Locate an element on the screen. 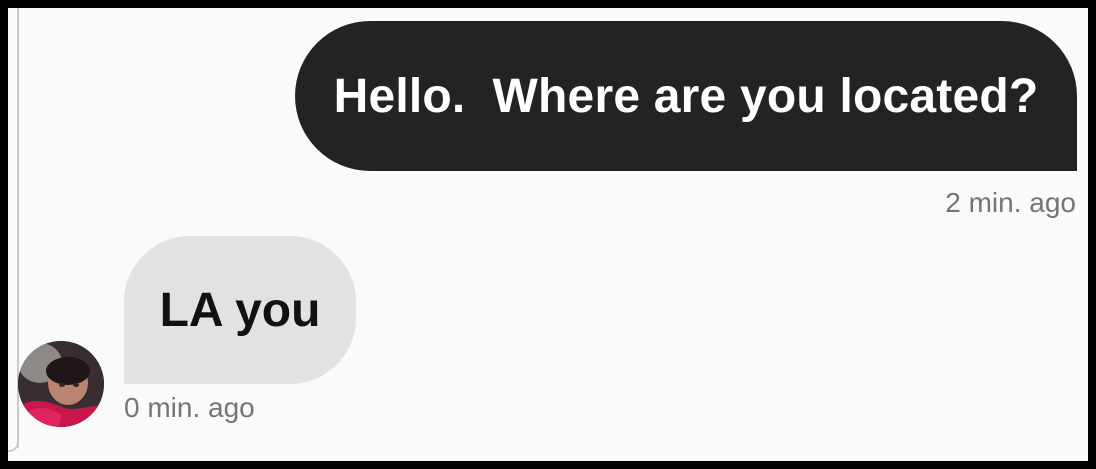 Image resolution: width=1096 pixels, height=469 pixels. outgoing-message-text: Hello. Where are you located? is located at coordinates (686, 96).